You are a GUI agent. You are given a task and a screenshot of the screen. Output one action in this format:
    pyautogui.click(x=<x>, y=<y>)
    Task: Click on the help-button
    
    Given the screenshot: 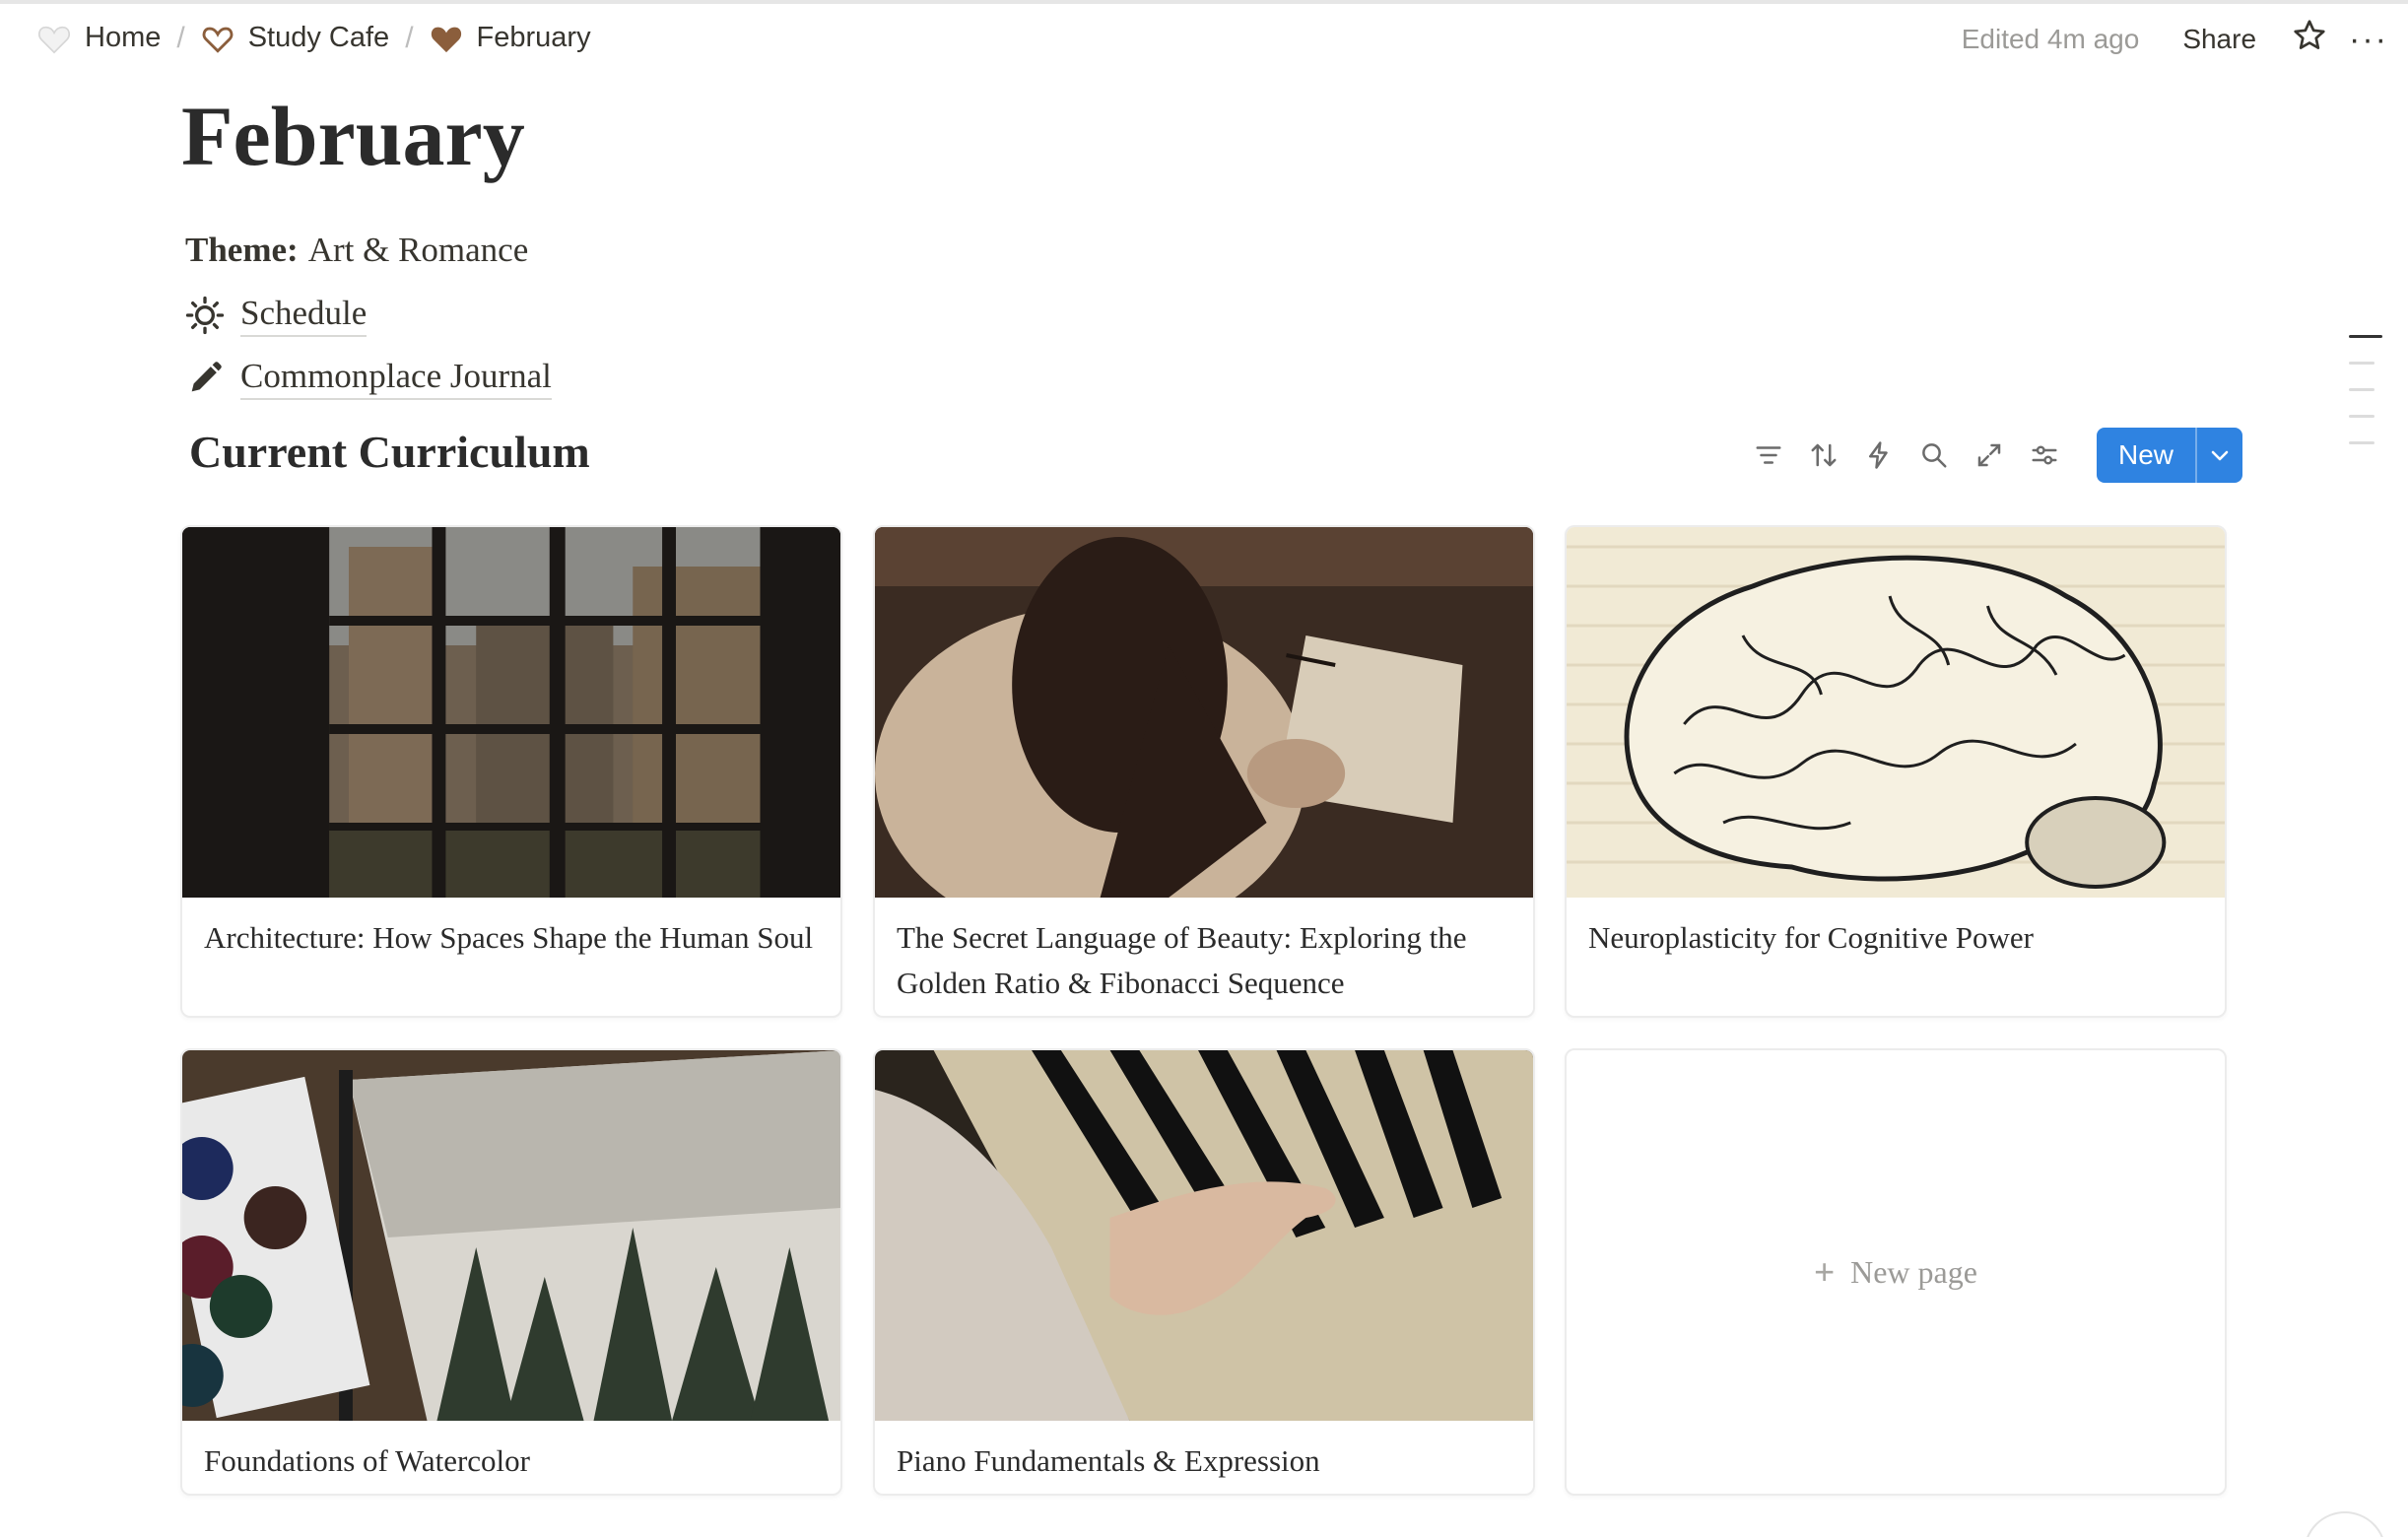 What is the action you would take?
    pyautogui.click(x=2345, y=1524)
    